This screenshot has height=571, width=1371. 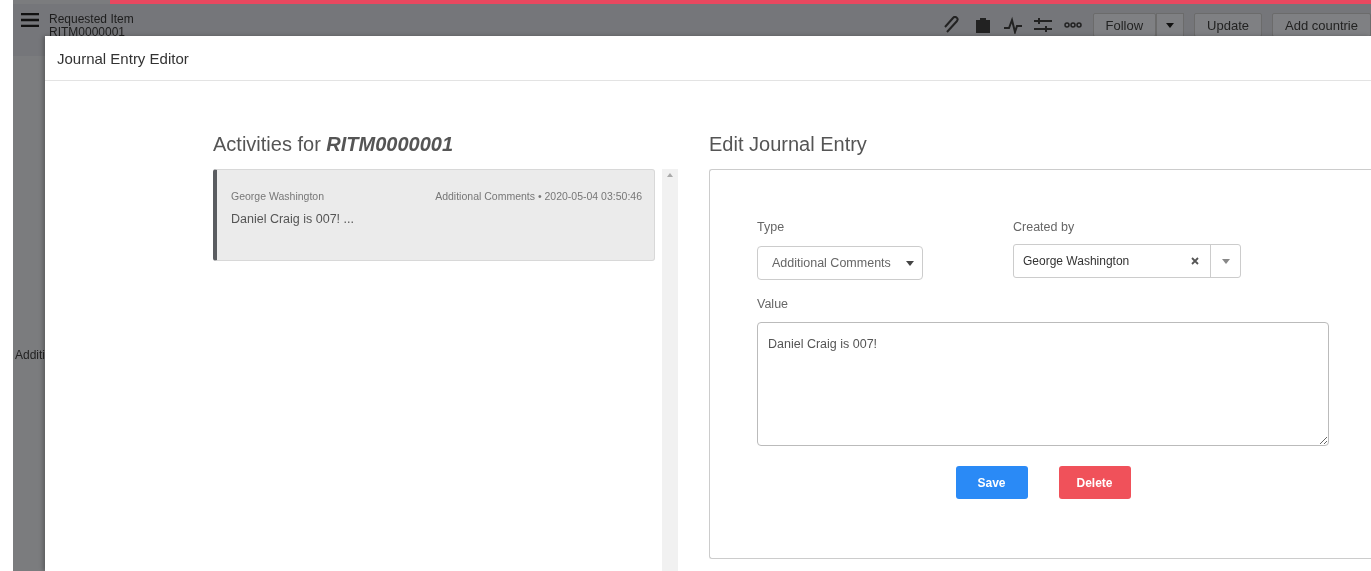 I want to click on record-number: RITM0000001, so click(x=88, y=32).